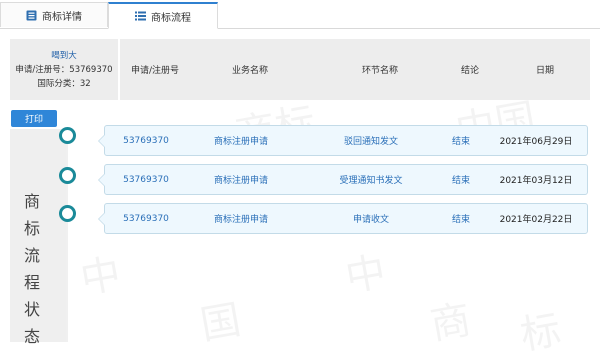  Describe the element at coordinates (371, 140) in the screenshot. I see `record-step: 驳回通知发文` at that location.